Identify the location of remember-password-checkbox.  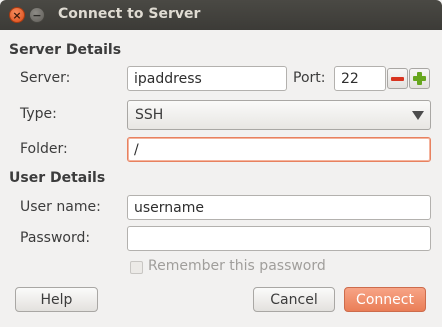
(136, 267).